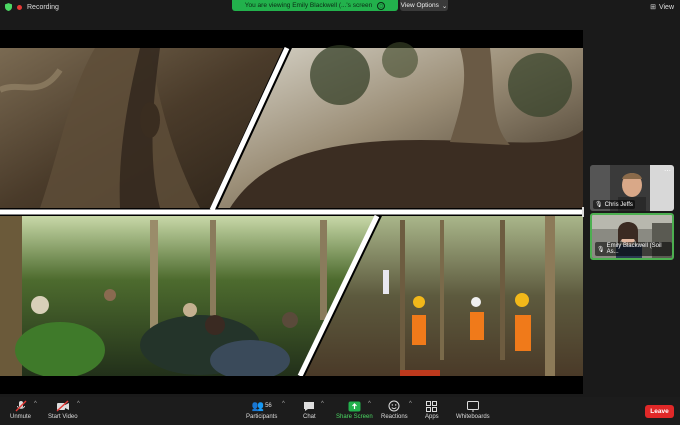 The height and width of the screenshot is (425, 680). What do you see at coordinates (666, 7) in the screenshot?
I see `view-label: View` at bounding box center [666, 7].